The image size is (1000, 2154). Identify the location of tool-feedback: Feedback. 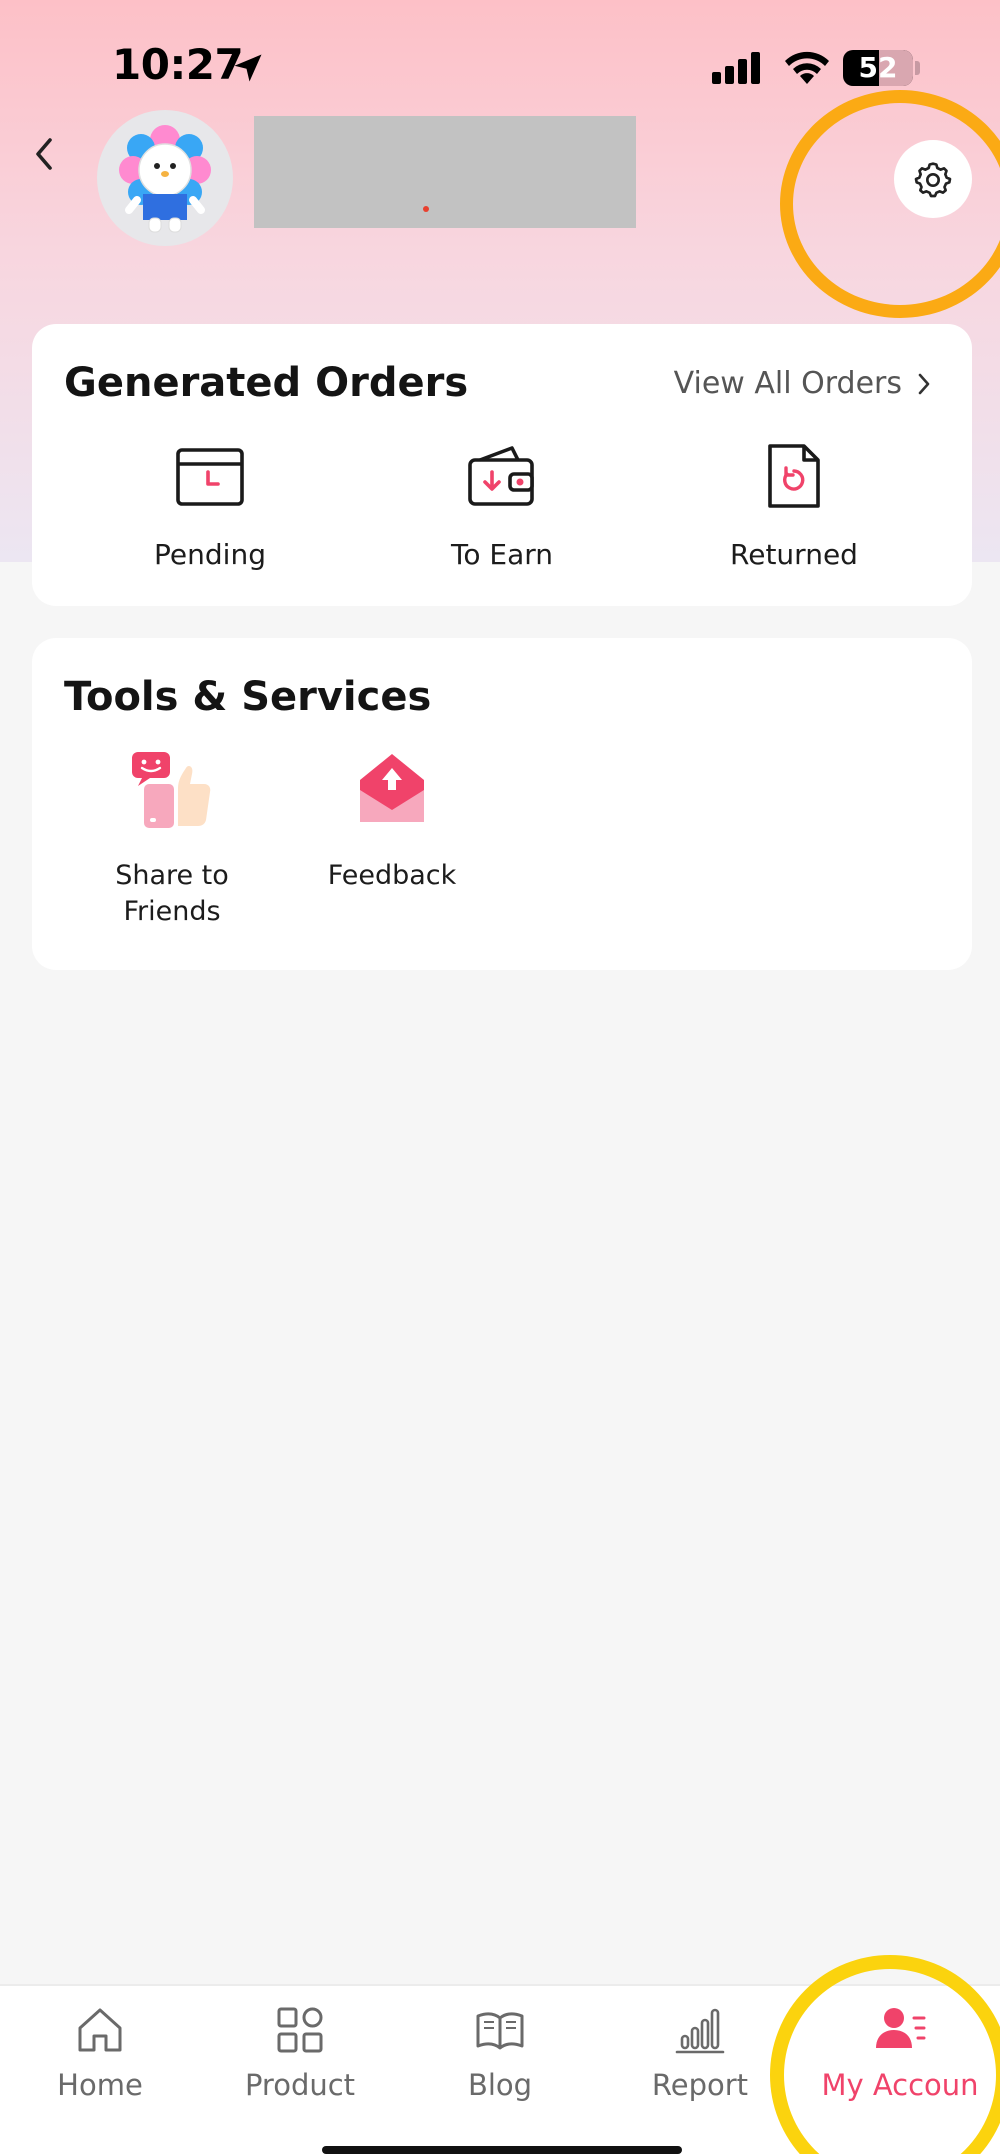
(392, 822).